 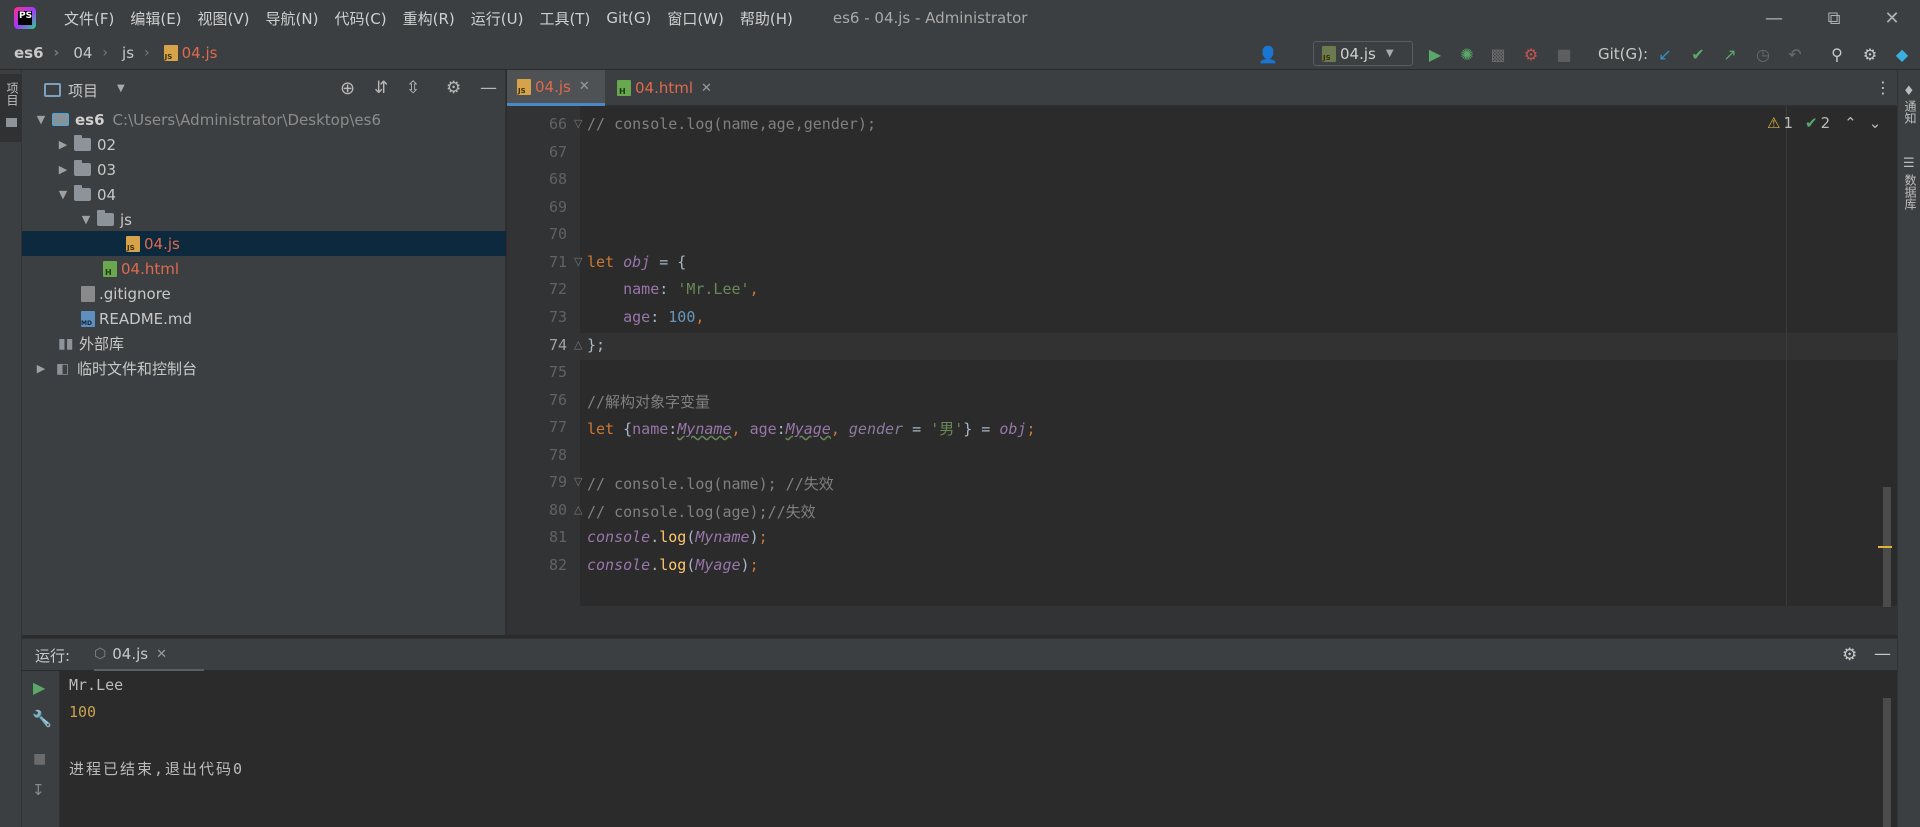 I want to click on breadcrumb-js: js ›, so click(x=129, y=53).